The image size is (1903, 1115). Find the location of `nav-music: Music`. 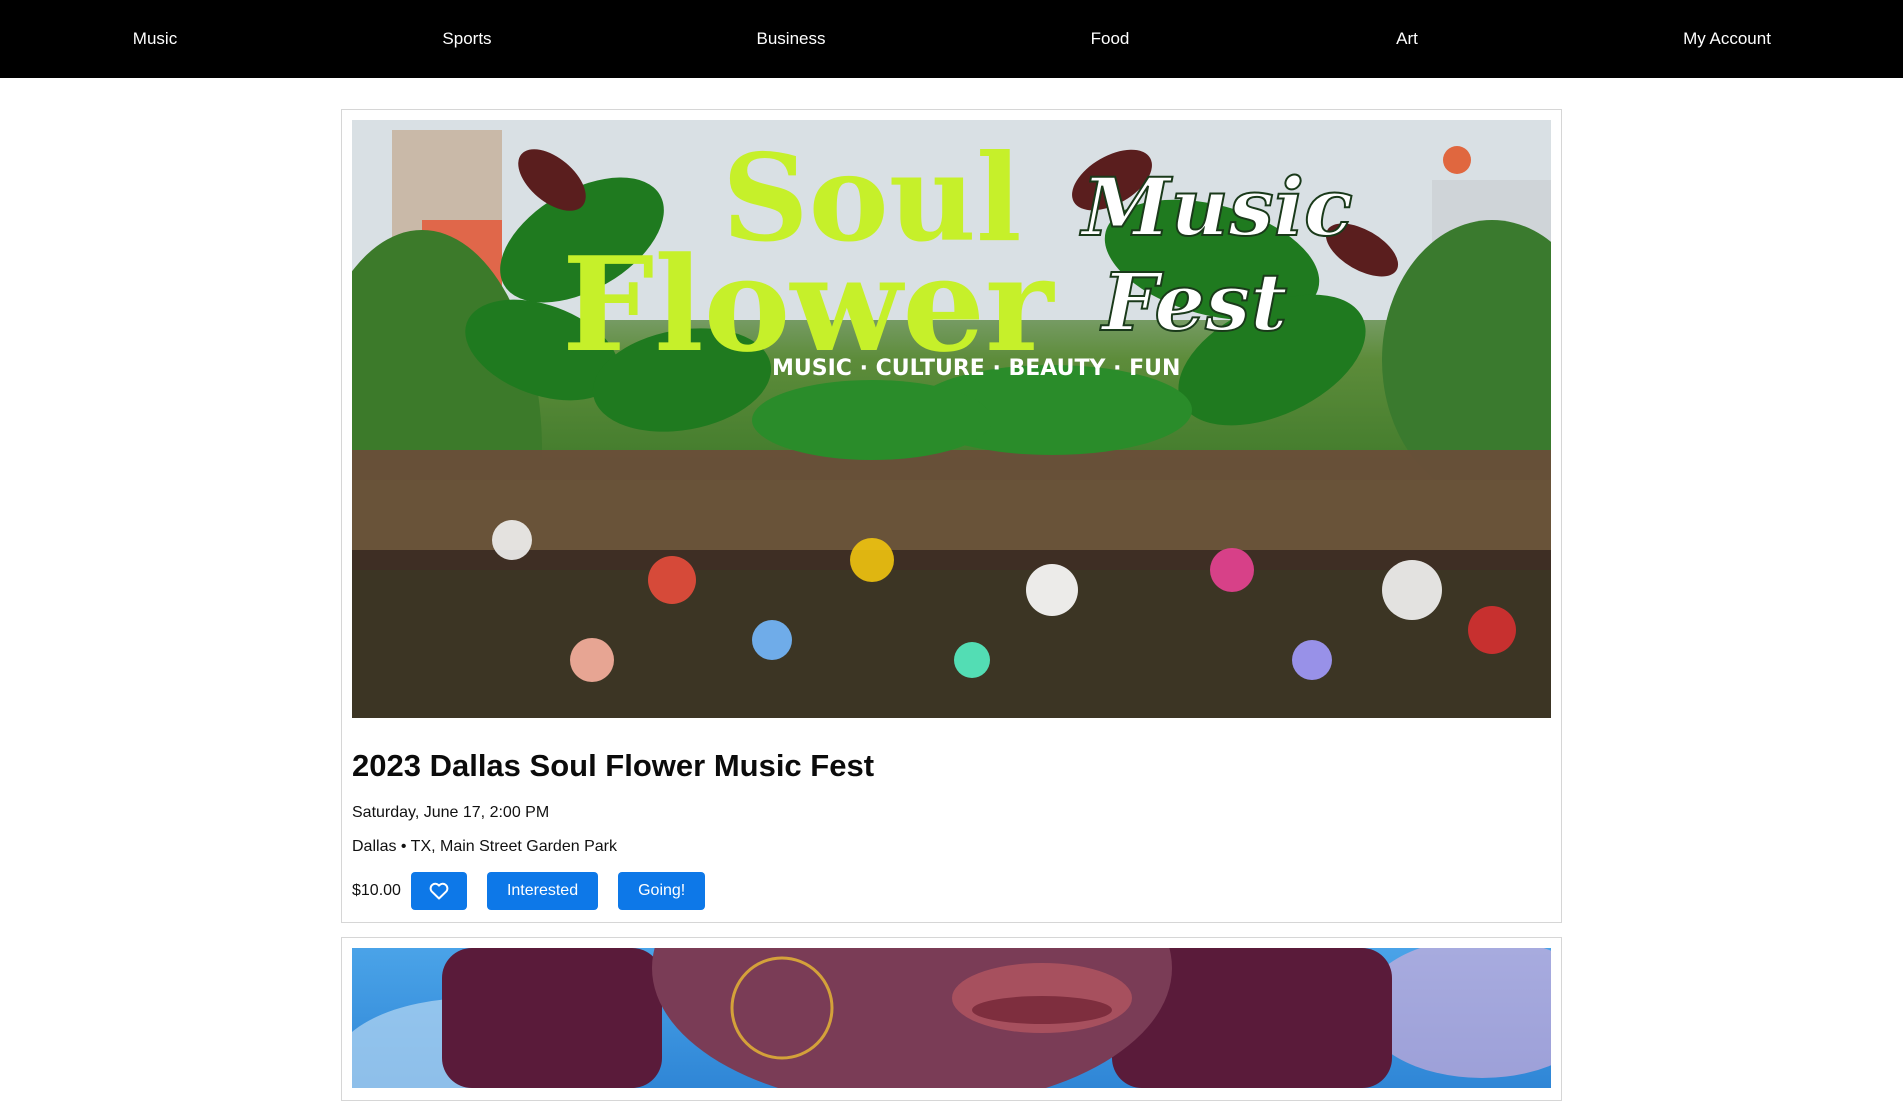

nav-music: Music is located at coordinates (155, 39).